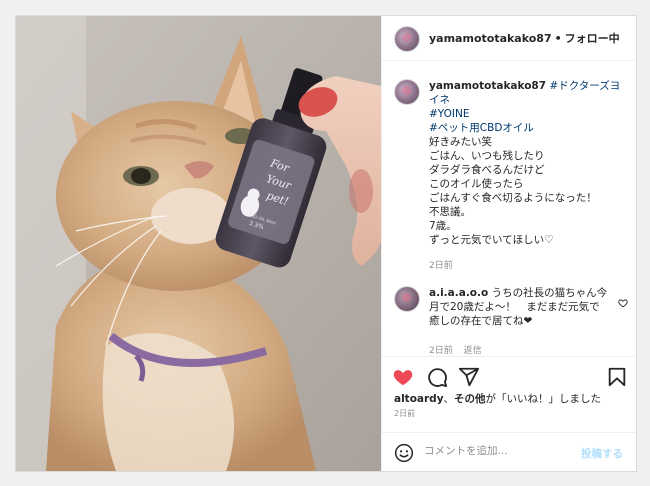 The width and height of the screenshot is (650, 486). I want to click on post-header: yamamototakako87 • フォロー中, so click(509, 38).